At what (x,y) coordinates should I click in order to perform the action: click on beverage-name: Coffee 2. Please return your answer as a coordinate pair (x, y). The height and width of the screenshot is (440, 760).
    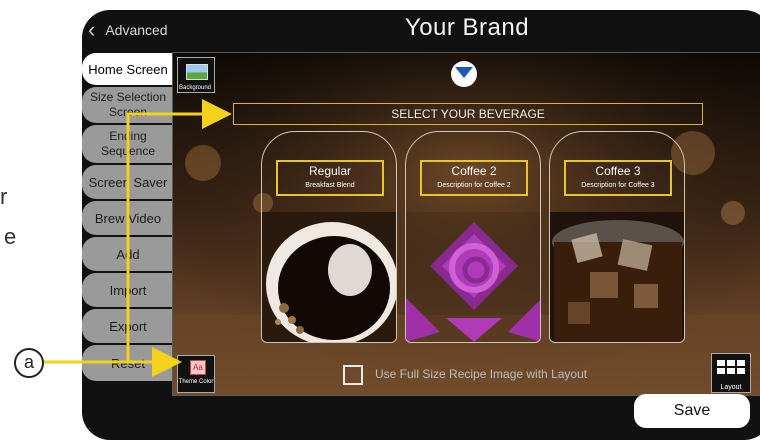
    Looking at the image, I should click on (474, 171).